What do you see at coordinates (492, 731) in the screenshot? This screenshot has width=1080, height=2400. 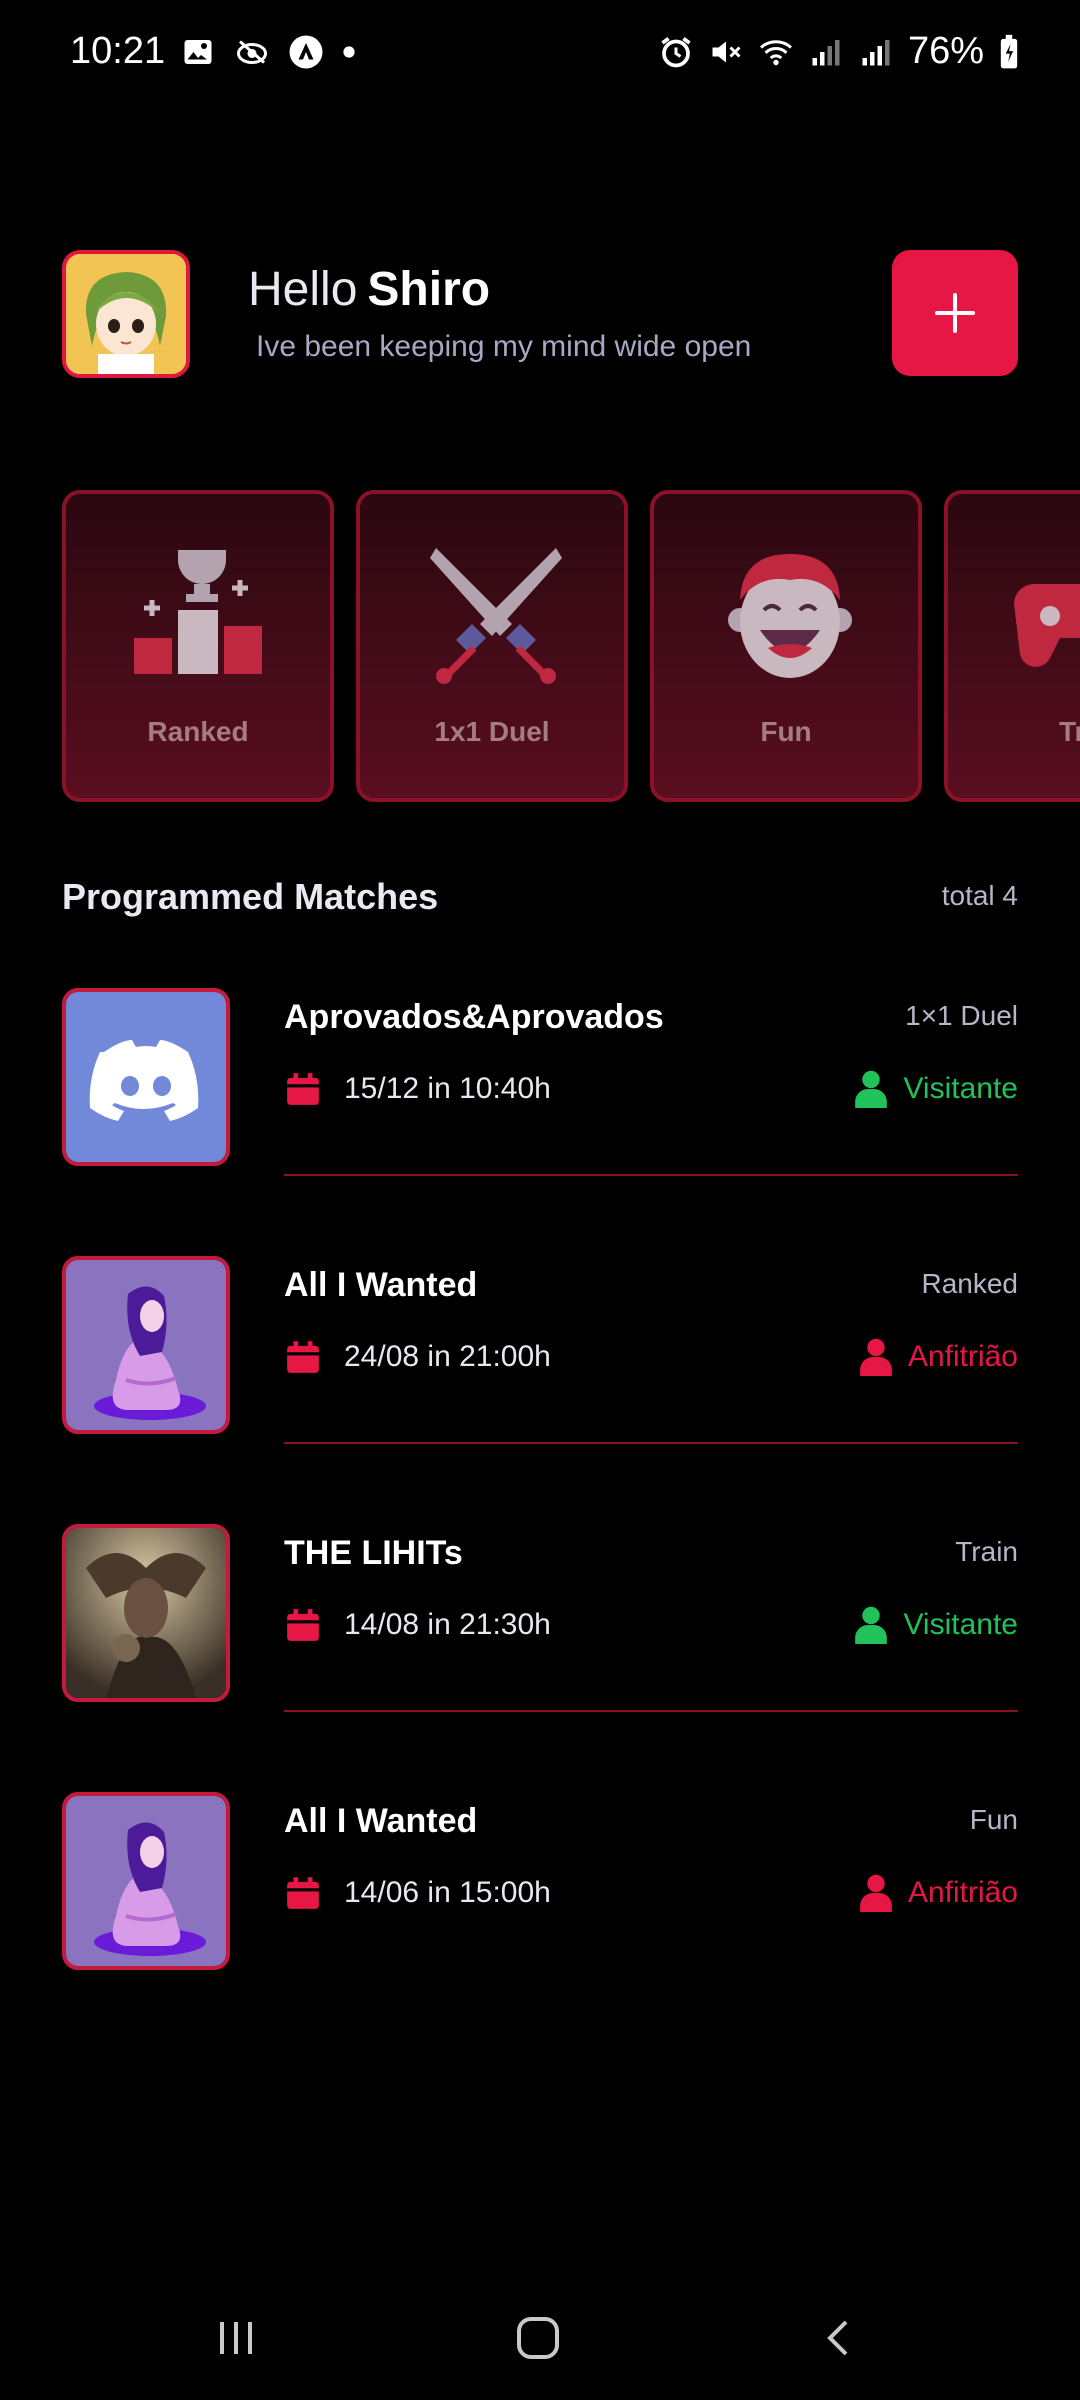 I see `category-label: 1x1 Duel` at bounding box center [492, 731].